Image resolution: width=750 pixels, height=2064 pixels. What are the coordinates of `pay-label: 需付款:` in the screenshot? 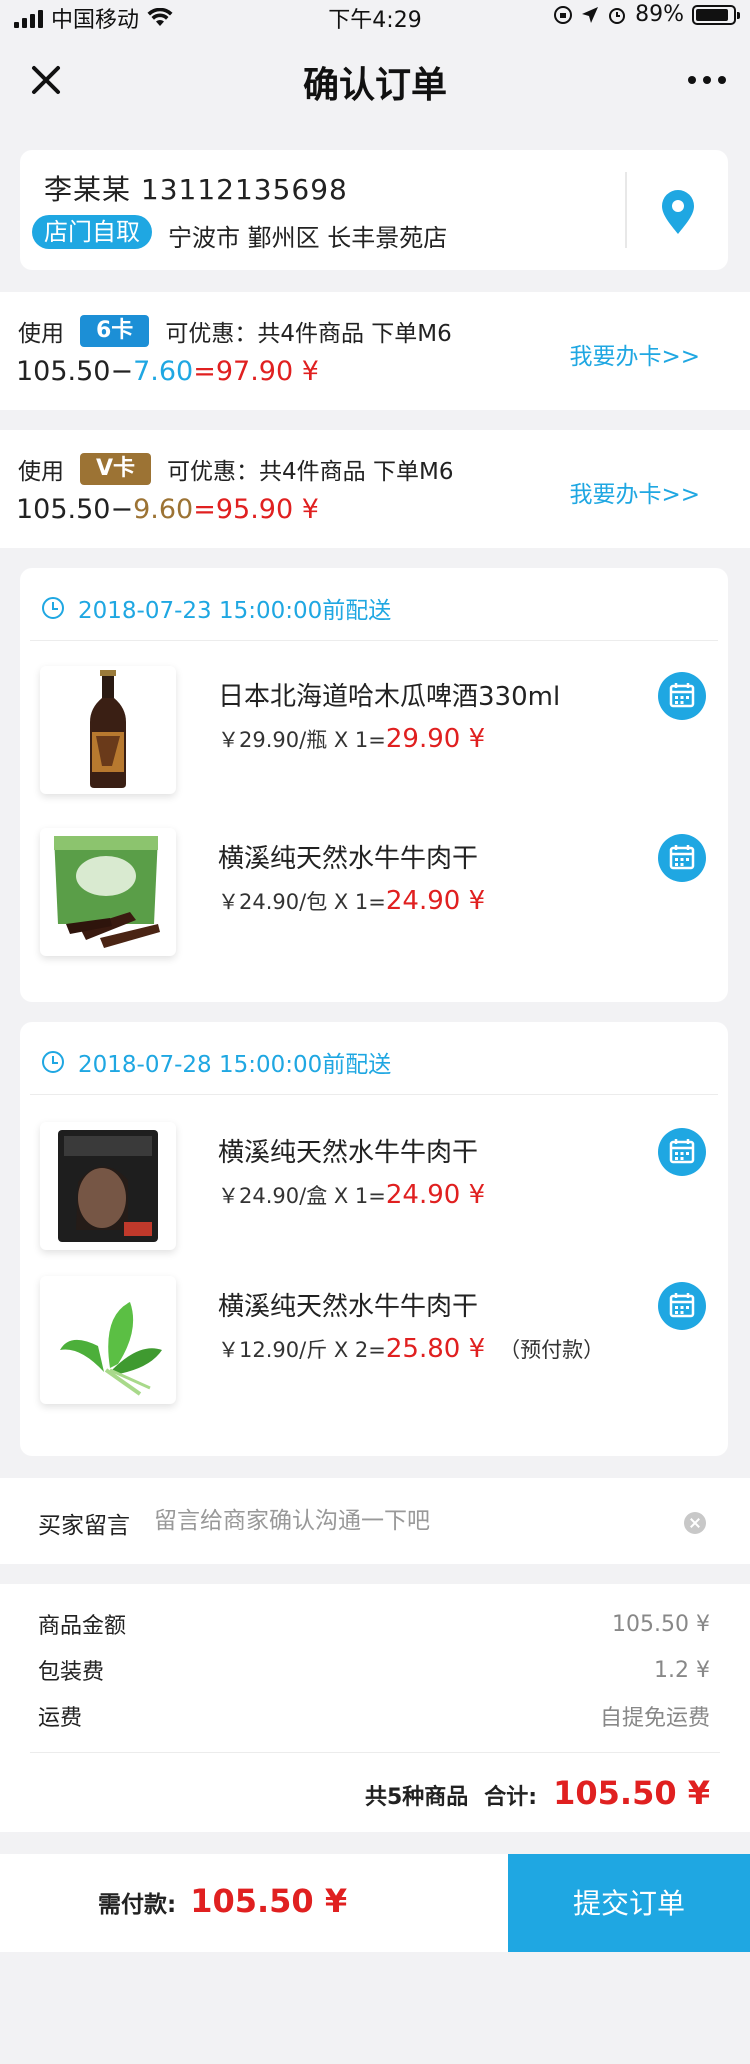 It's located at (137, 1905).